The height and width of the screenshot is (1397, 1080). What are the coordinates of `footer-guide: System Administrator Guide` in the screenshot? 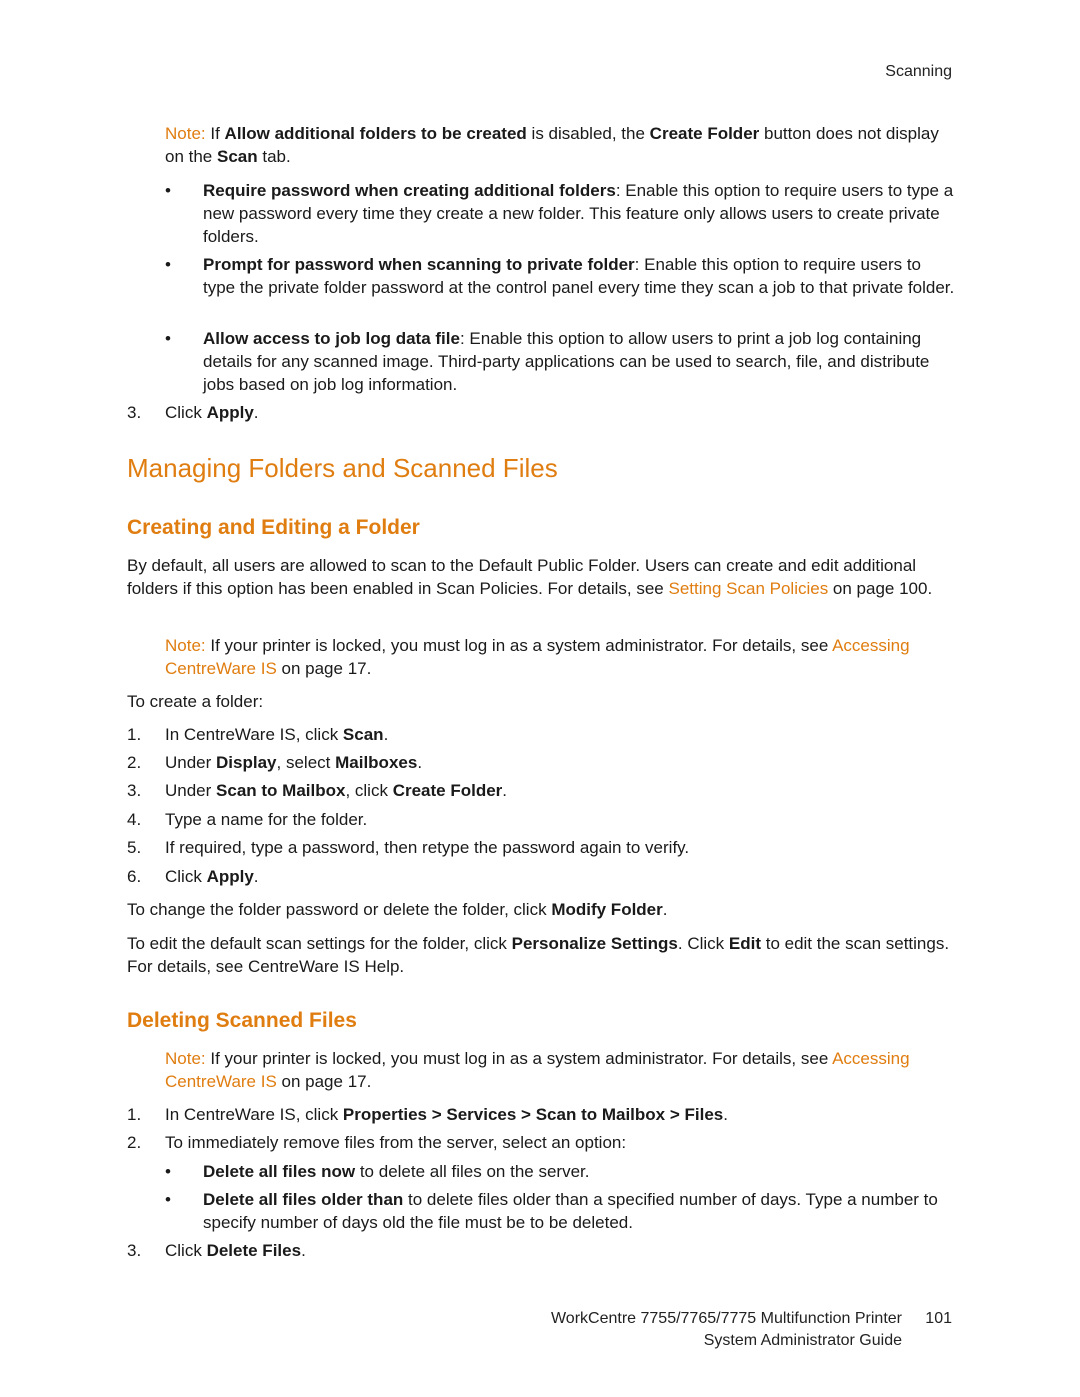 It's located at (802, 1340).